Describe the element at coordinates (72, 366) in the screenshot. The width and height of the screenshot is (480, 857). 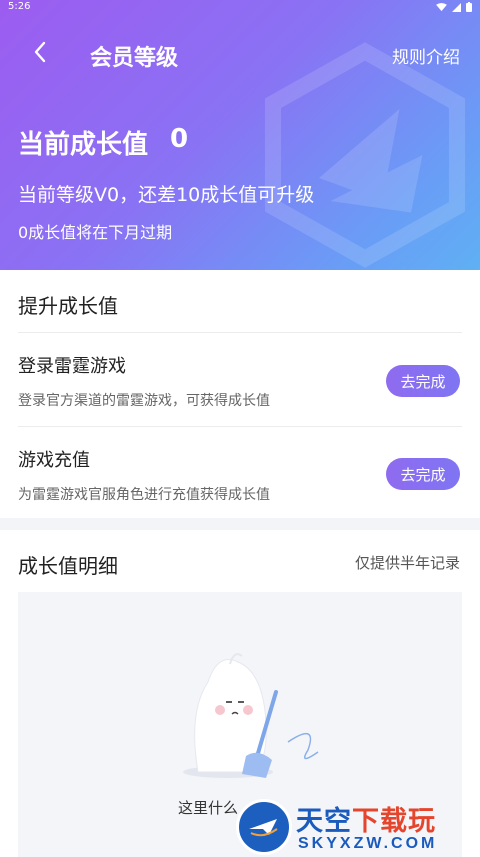
I see `task-title: 登录雷霆游戏` at that location.